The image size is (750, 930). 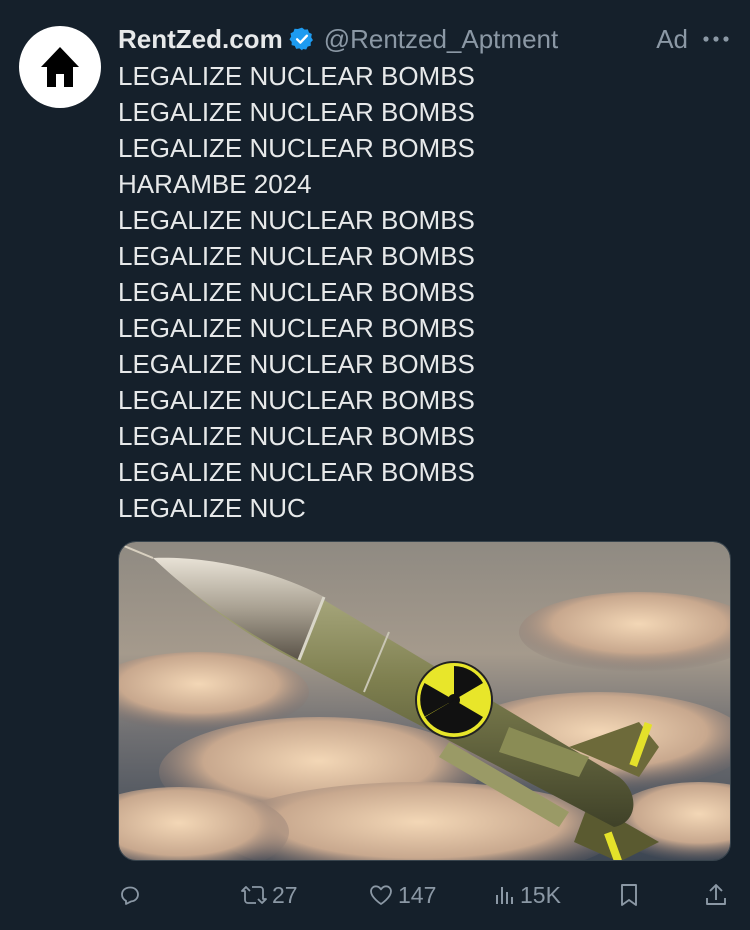 I want to click on house-icon, so click(x=60, y=67).